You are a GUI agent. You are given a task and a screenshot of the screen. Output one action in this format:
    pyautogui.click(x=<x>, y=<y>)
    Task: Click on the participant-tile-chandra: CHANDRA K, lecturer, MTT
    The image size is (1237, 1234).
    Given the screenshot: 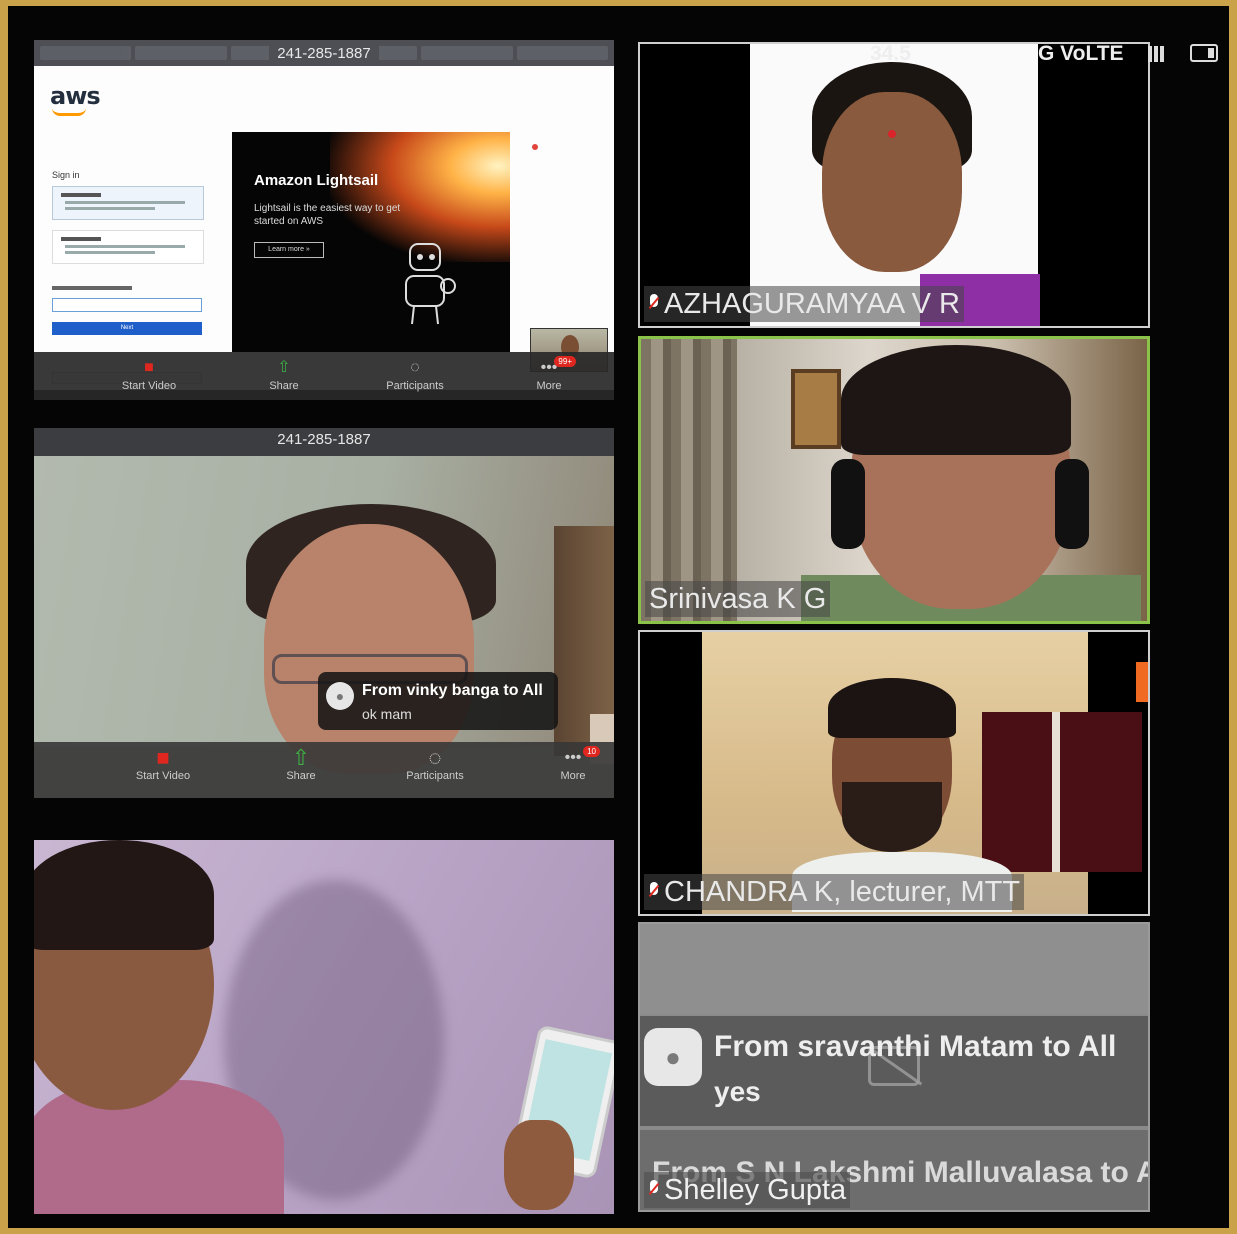 What is the action you would take?
    pyautogui.click(x=894, y=773)
    